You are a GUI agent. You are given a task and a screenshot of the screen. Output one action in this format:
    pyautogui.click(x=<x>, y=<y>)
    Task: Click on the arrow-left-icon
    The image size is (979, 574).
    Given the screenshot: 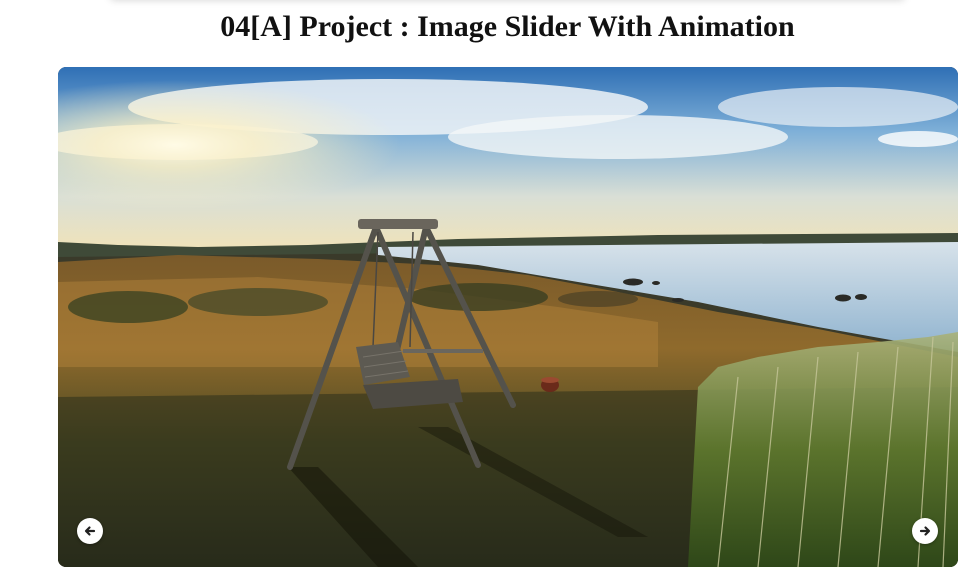 What is the action you would take?
    pyautogui.click(x=90, y=531)
    